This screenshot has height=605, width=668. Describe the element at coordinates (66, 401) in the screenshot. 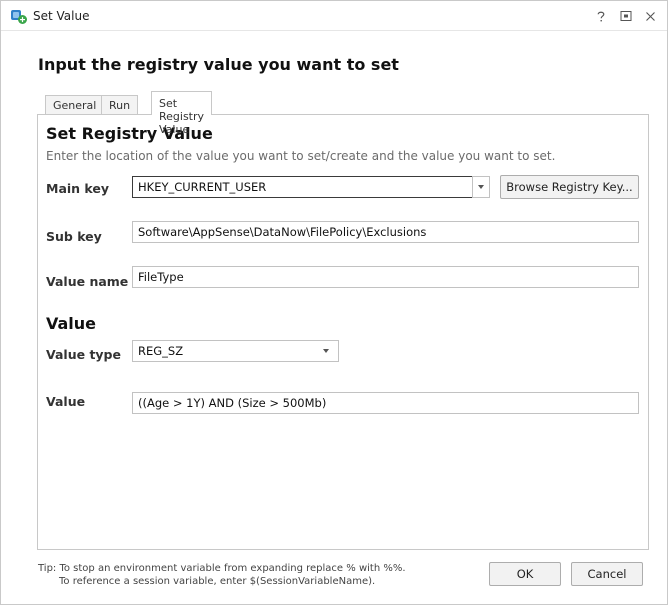

I see `value-label: Value` at that location.